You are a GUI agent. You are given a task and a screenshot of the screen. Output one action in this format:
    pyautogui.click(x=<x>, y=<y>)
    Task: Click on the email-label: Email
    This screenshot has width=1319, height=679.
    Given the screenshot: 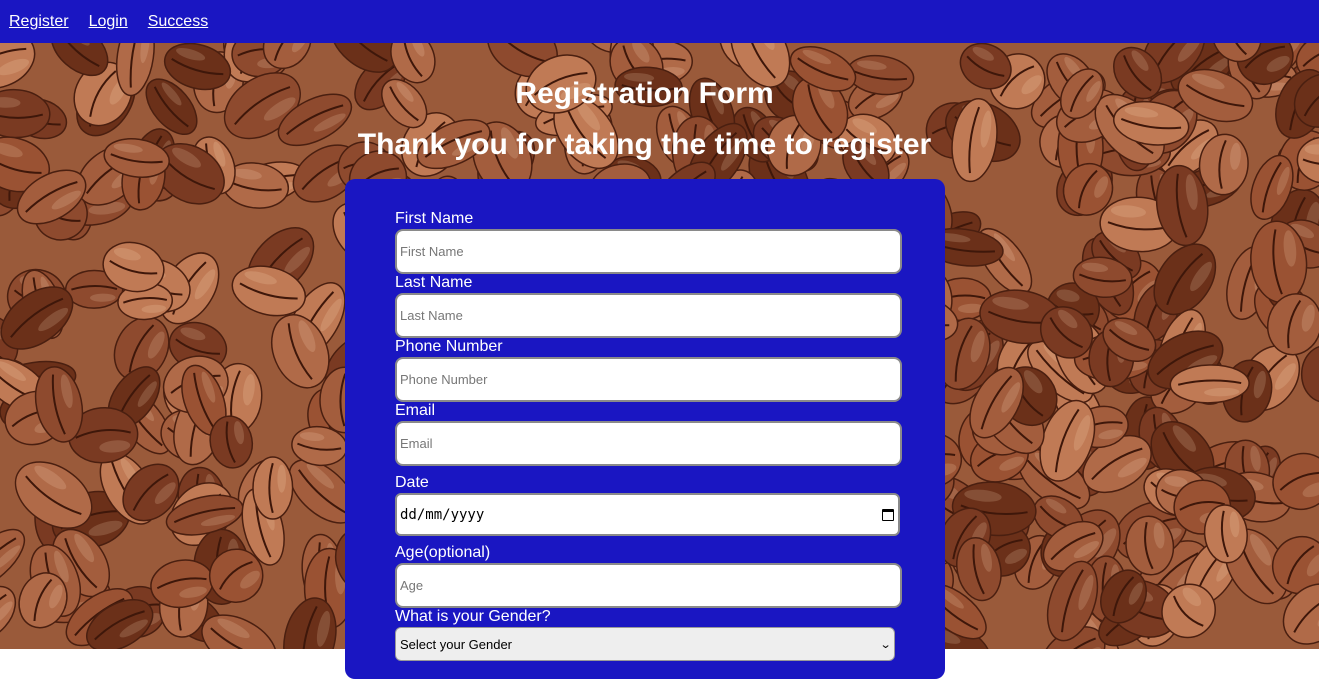 What is the action you would take?
    pyautogui.click(x=415, y=410)
    